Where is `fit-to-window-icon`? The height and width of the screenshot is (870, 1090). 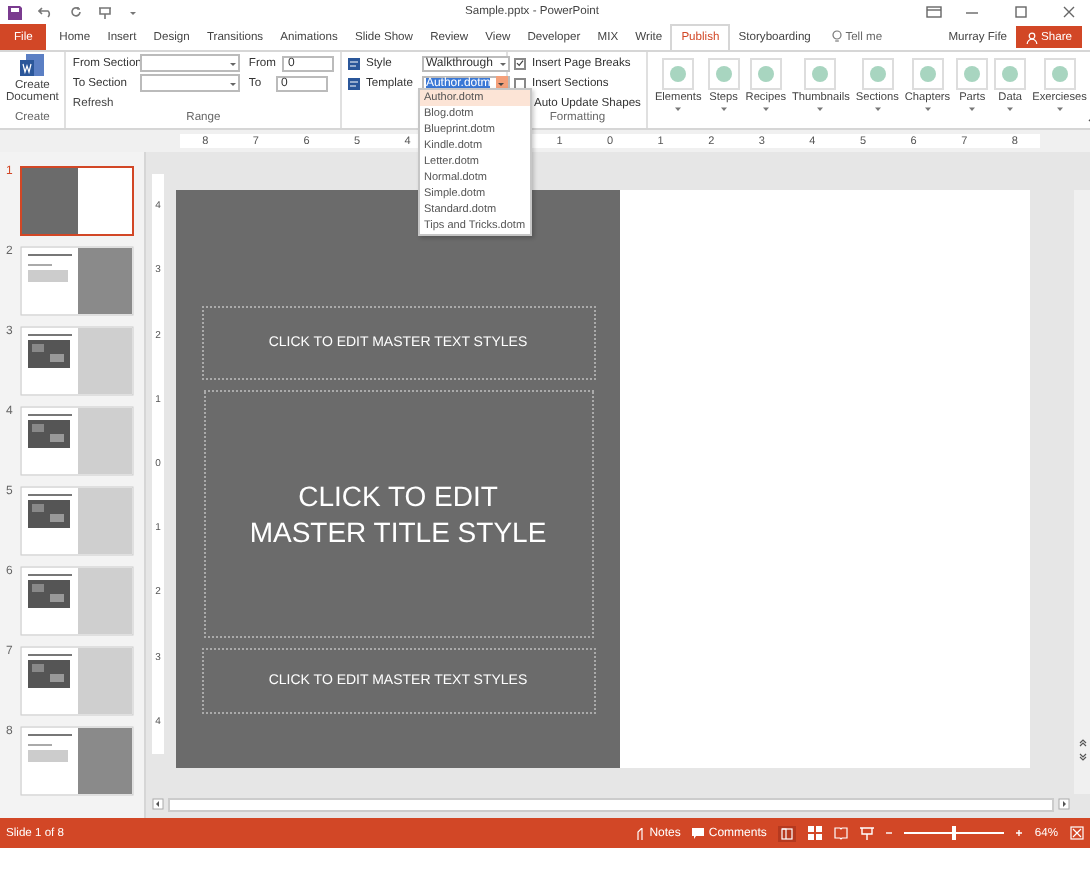 fit-to-window-icon is located at coordinates (1077, 833).